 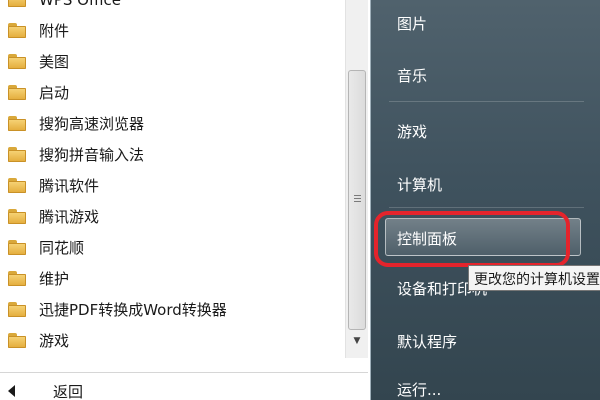 I want to click on program-label: 腾讯软件, so click(x=69, y=186).